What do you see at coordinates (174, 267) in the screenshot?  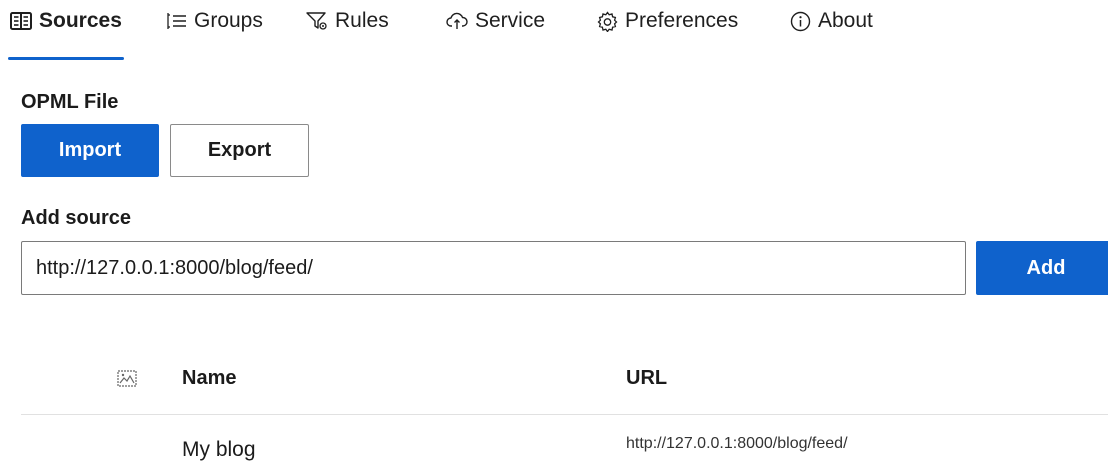 I see `source-url-input-value: http://127.0.0.1:8000/blog/feed/` at bounding box center [174, 267].